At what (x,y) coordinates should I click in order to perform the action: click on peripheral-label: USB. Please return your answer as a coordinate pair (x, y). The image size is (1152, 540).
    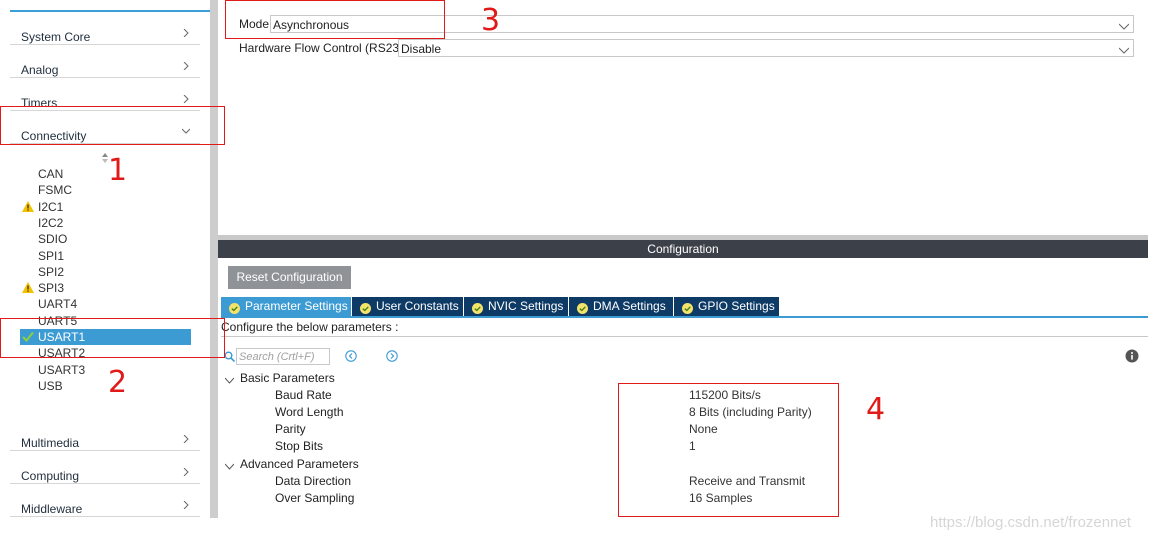
    Looking at the image, I should click on (50, 386).